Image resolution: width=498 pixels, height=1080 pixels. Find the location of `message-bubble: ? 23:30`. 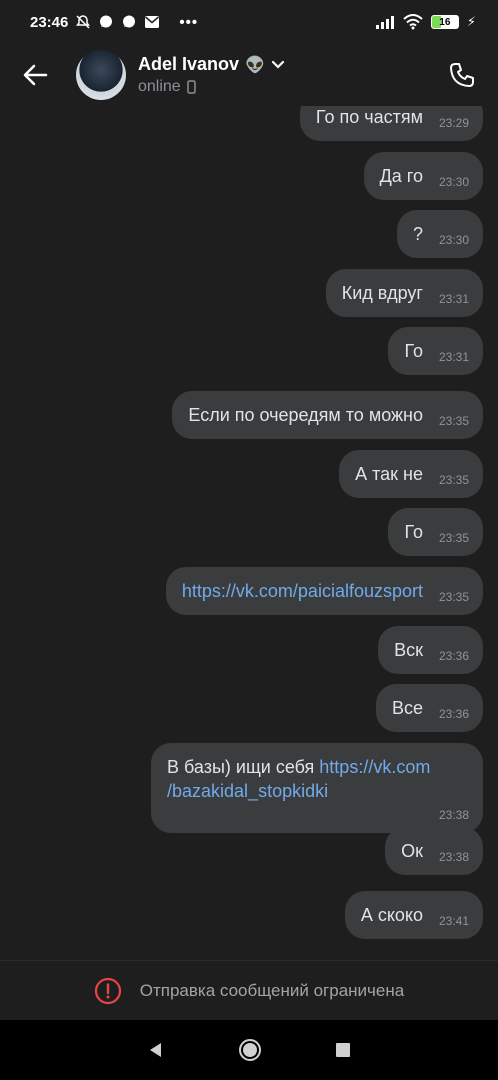

message-bubble: ? 23:30 is located at coordinates (439, 234).